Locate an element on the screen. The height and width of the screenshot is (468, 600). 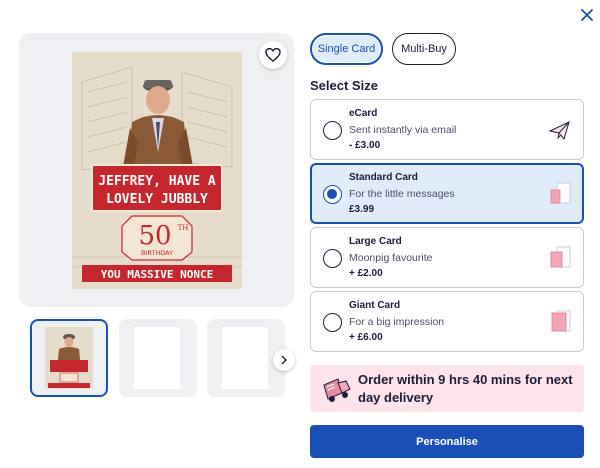
size-option-price: + £6.00 is located at coordinates (366, 337).